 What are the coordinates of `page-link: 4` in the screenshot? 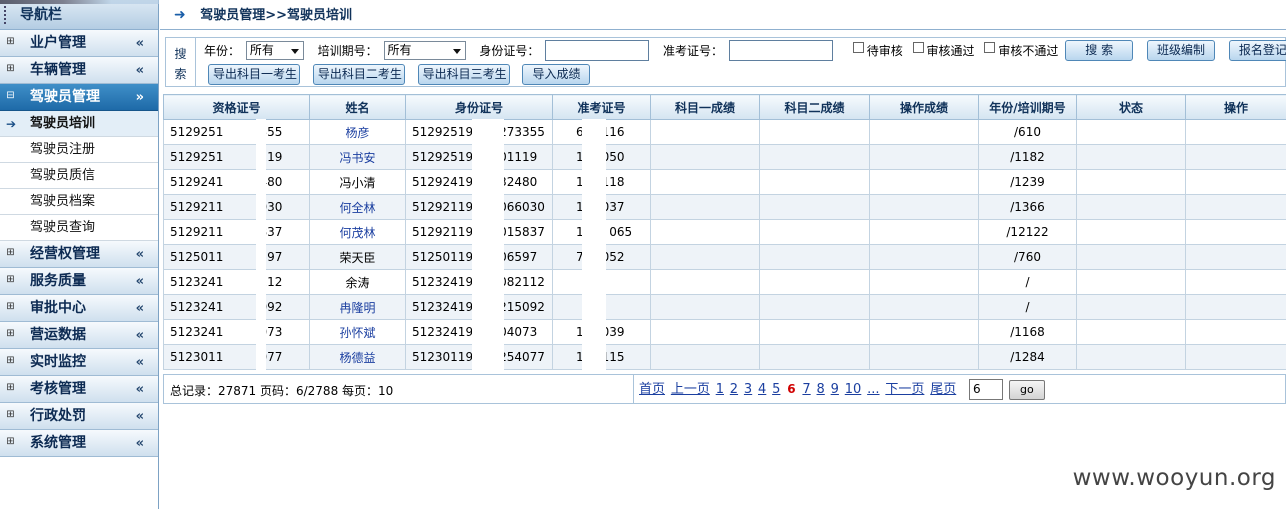 It's located at (762, 389).